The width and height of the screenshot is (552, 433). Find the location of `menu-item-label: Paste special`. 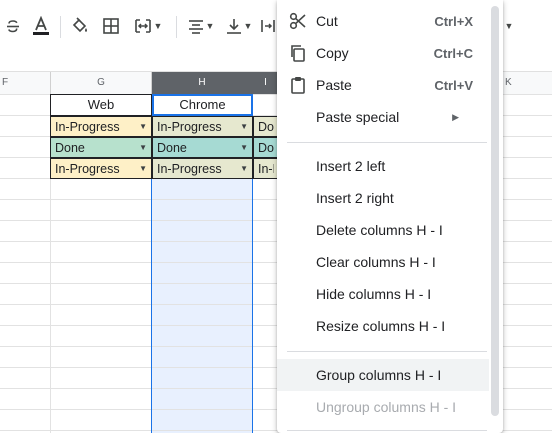

menu-item-label: Paste special is located at coordinates (358, 117).